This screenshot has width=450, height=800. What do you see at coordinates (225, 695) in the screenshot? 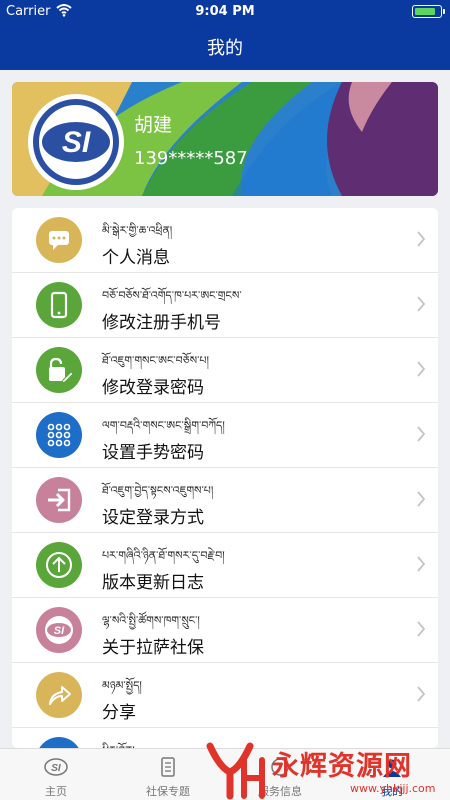
I see `menu-item: མཉམ་སྤྱོད། 分享` at bounding box center [225, 695].